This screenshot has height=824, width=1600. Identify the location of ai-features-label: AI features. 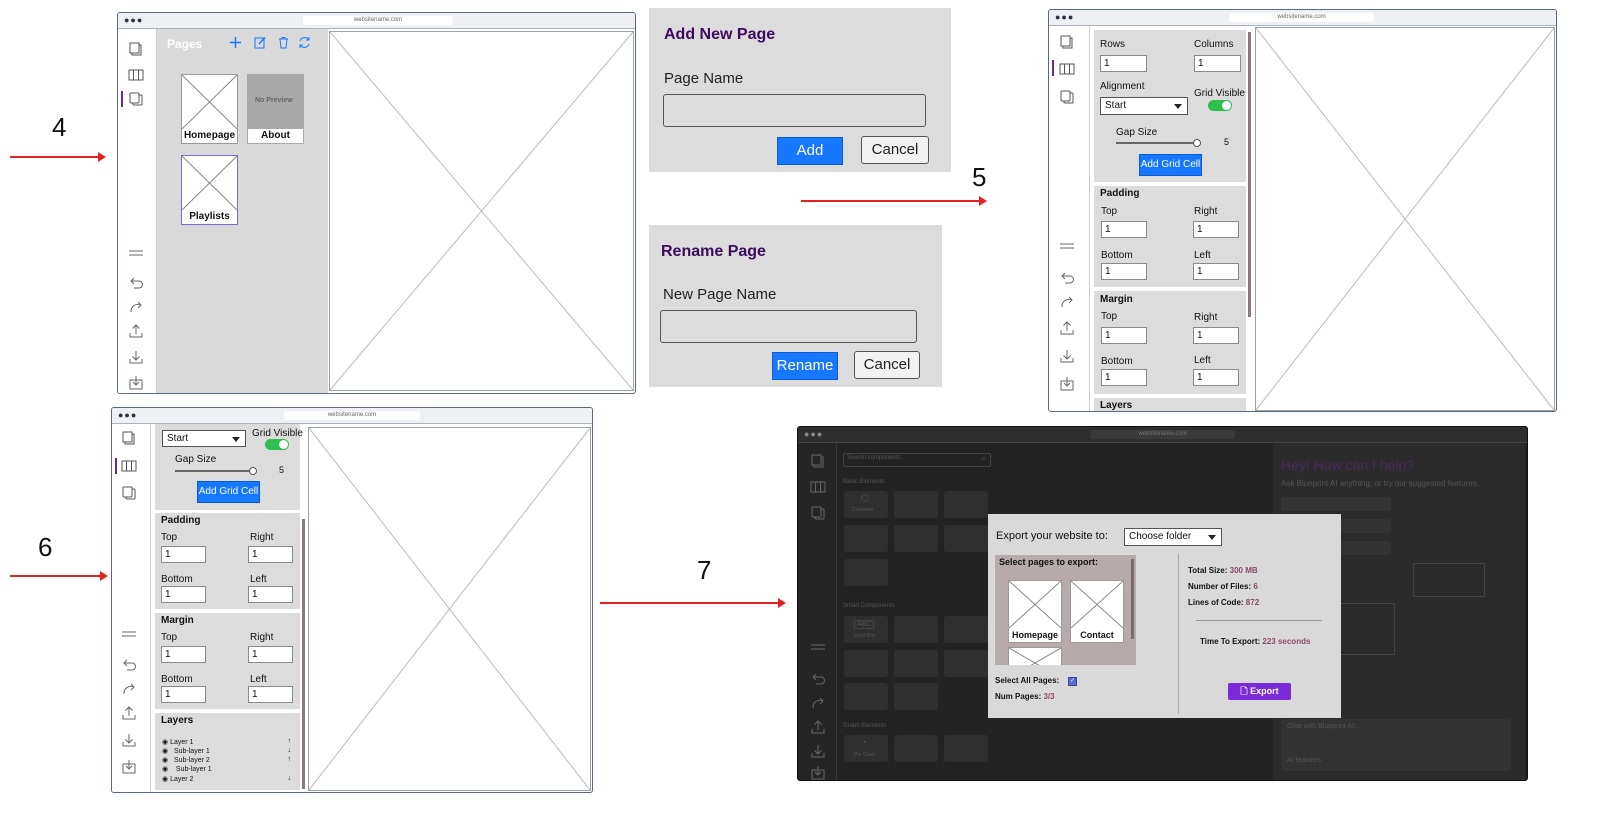
(1304, 760).